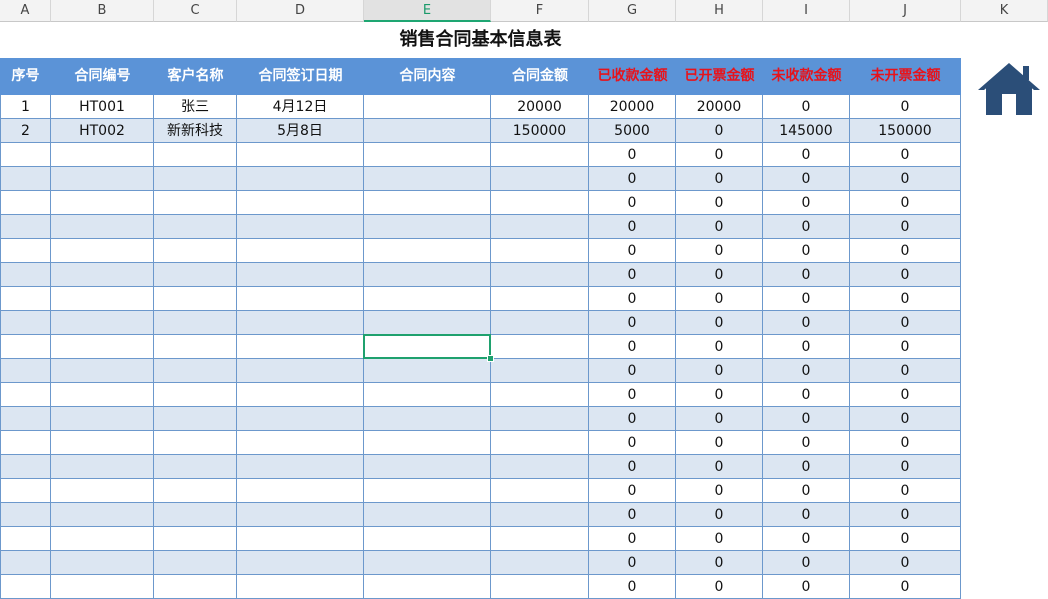 This screenshot has width=1048, height=599. Describe the element at coordinates (102, 76) in the screenshot. I see `header-cell: 合同编号` at that location.